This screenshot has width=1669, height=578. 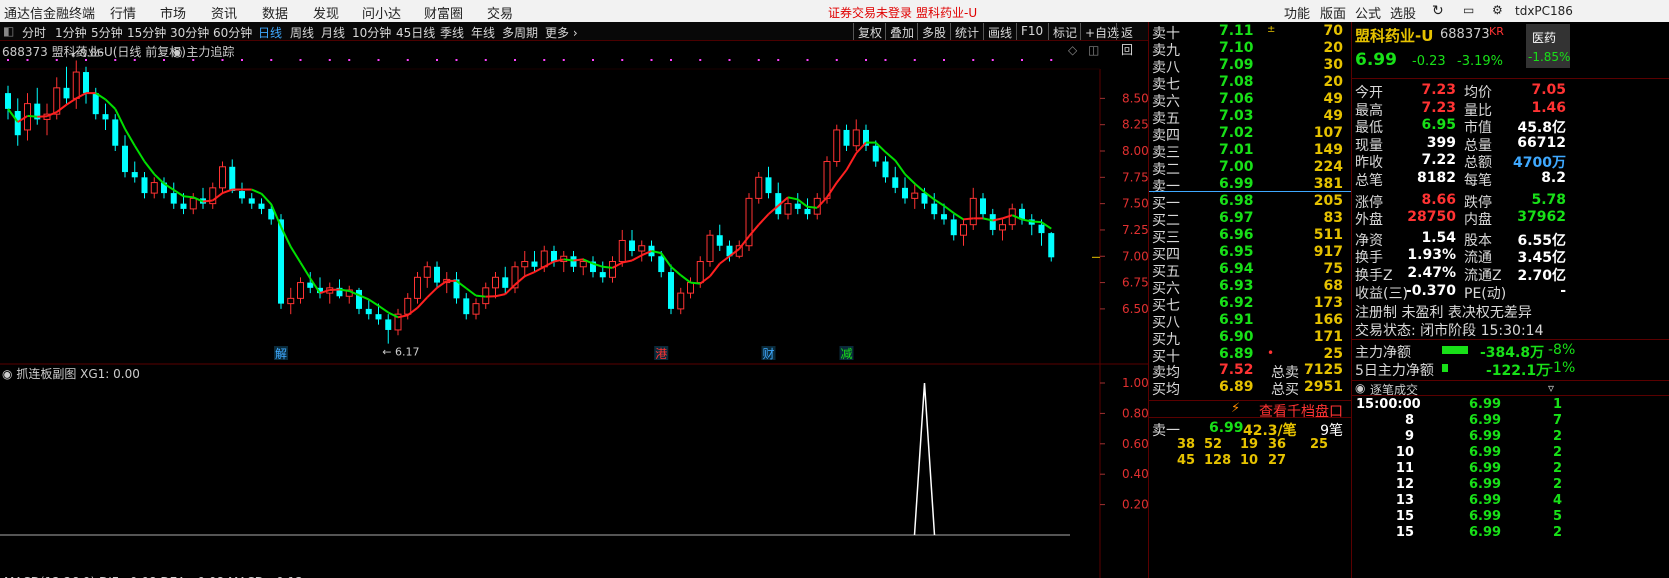 What do you see at coordinates (520, 32) in the screenshot?
I see `period-multi: 多周期` at bounding box center [520, 32].